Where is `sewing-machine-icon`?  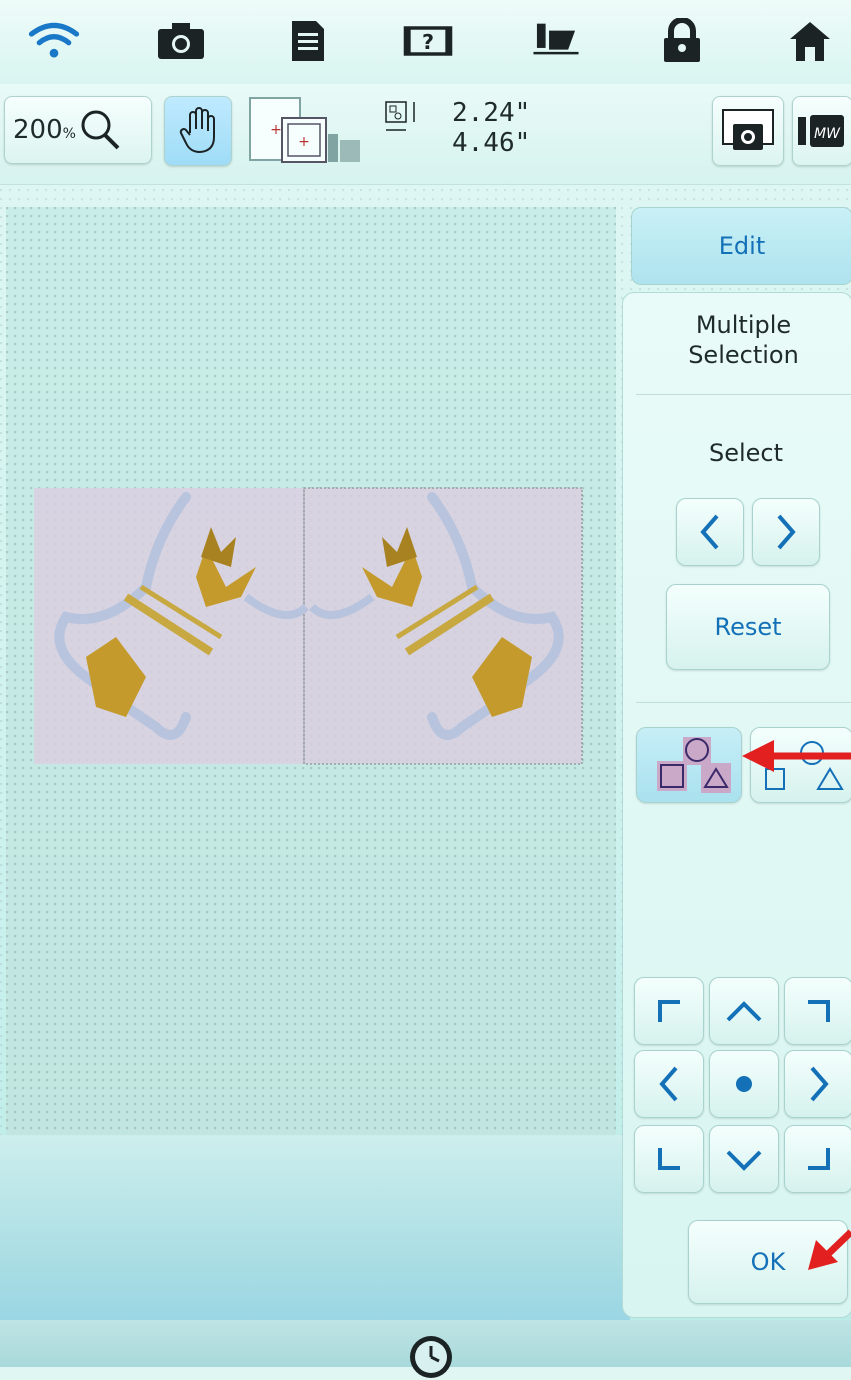 sewing-machine-icon is located at coordinates (556, 41).